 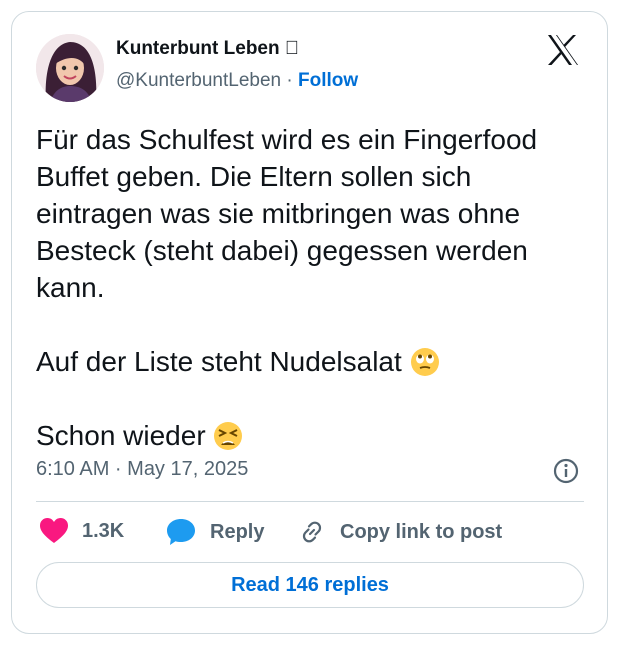 I want to click on post-paragraph-3: Schon wieder, so click(x=121, y=435).